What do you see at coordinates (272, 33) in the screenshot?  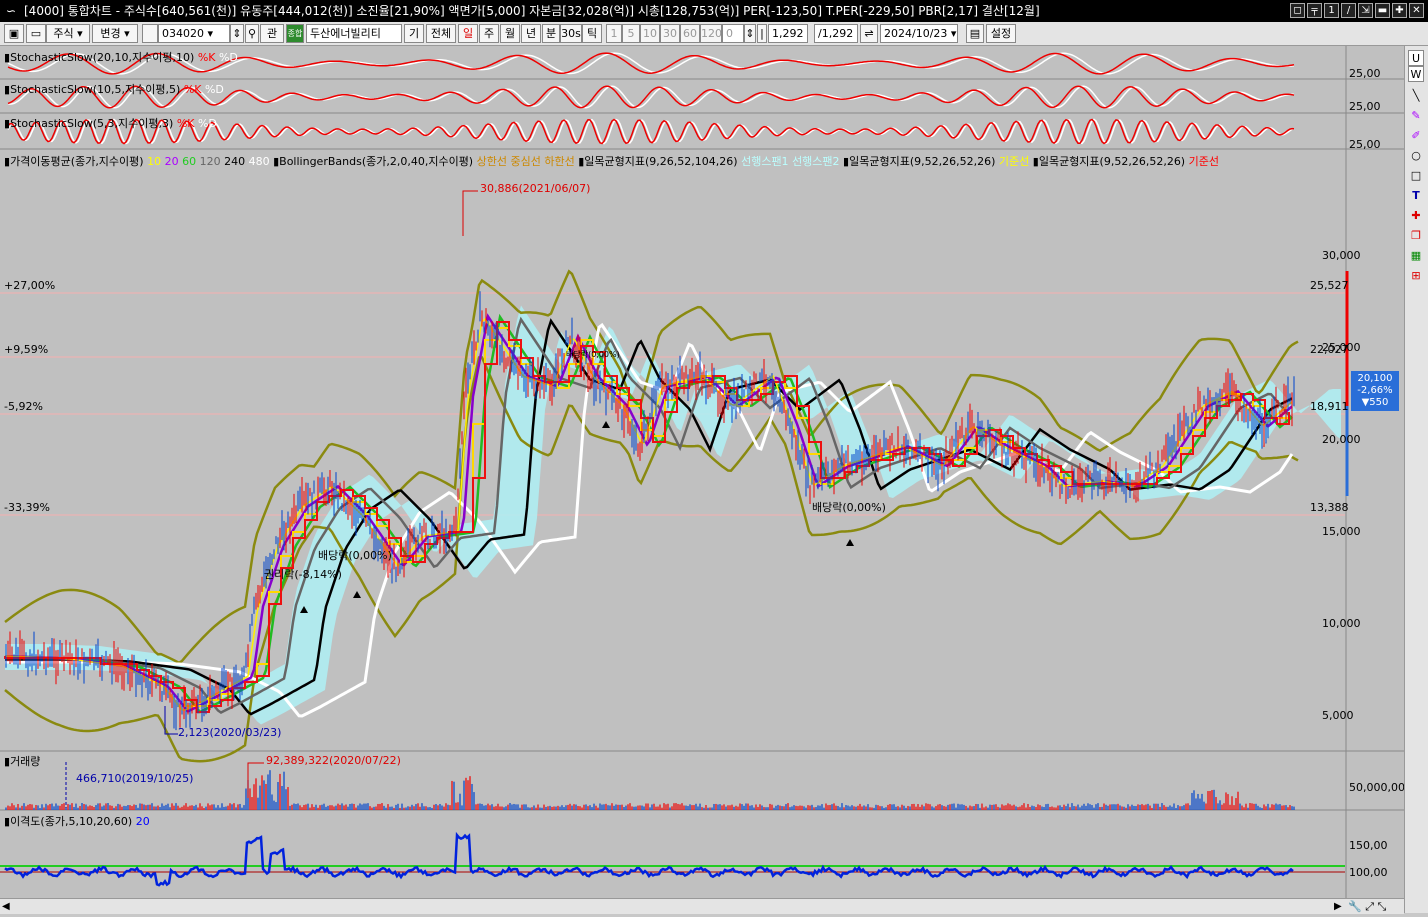 I see `find-button: 관` at bounding box center [272, 33].